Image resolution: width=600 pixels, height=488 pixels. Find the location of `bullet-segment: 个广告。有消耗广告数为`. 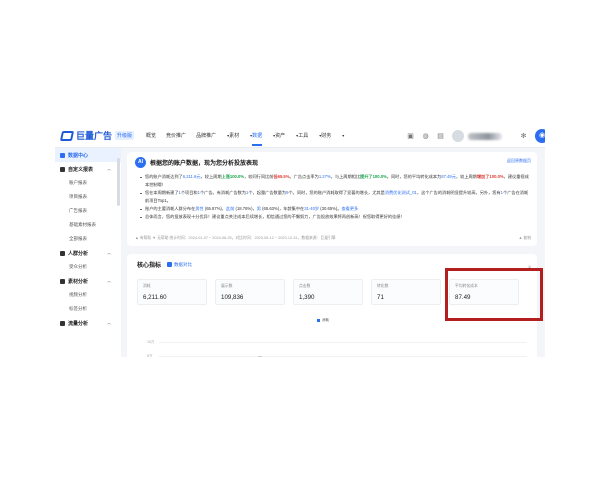

bullet-segment: 个广告。有消耗广告数为 is located at coordinates (223, 192).